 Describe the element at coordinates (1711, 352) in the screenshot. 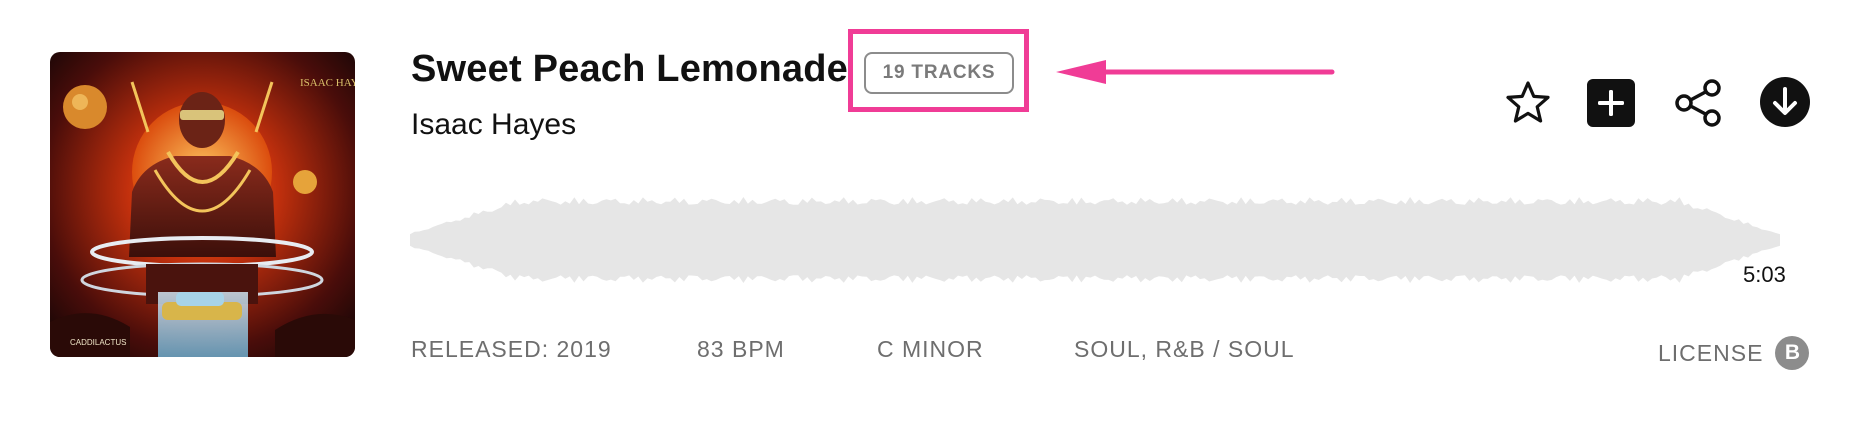

I see `license-label: LICENSE` at that location.